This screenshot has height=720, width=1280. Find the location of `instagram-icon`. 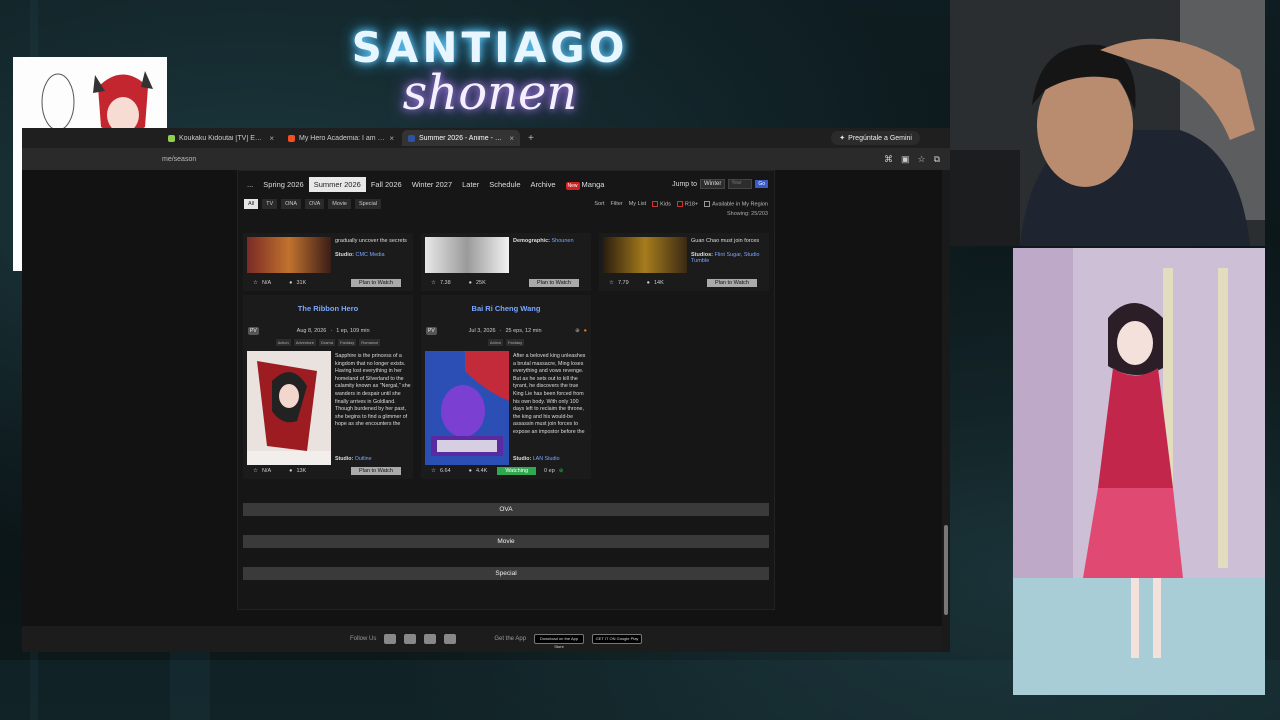

instagram-icon is located at coordinates (430, 639).